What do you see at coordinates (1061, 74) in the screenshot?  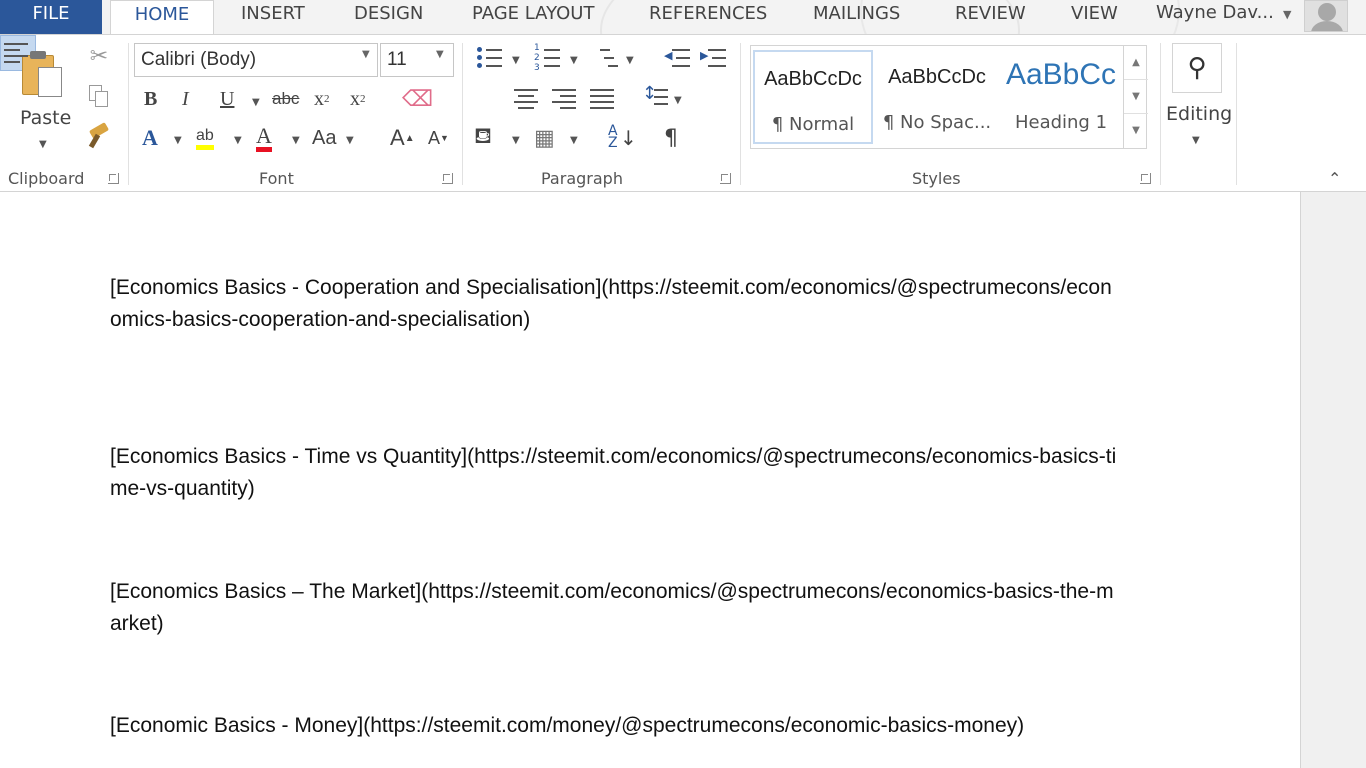 I see `style-sample: AaBbCc` at bounding box center [1061, 74].